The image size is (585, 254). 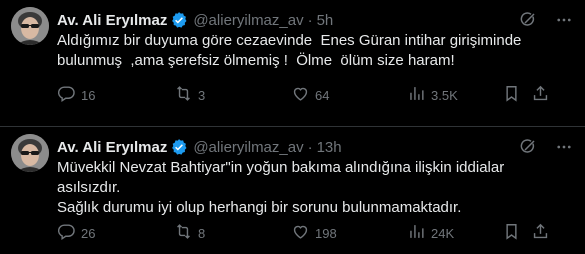 I want to click on reply-button: 16, so click(x=76, y=95).